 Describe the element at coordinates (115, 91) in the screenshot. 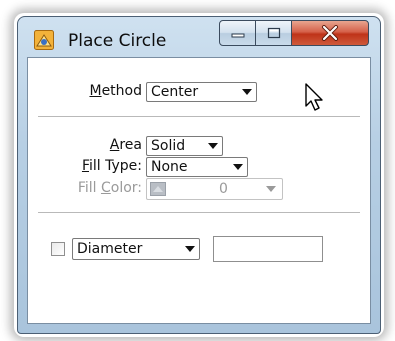

I see `method-label: Method` at that location.